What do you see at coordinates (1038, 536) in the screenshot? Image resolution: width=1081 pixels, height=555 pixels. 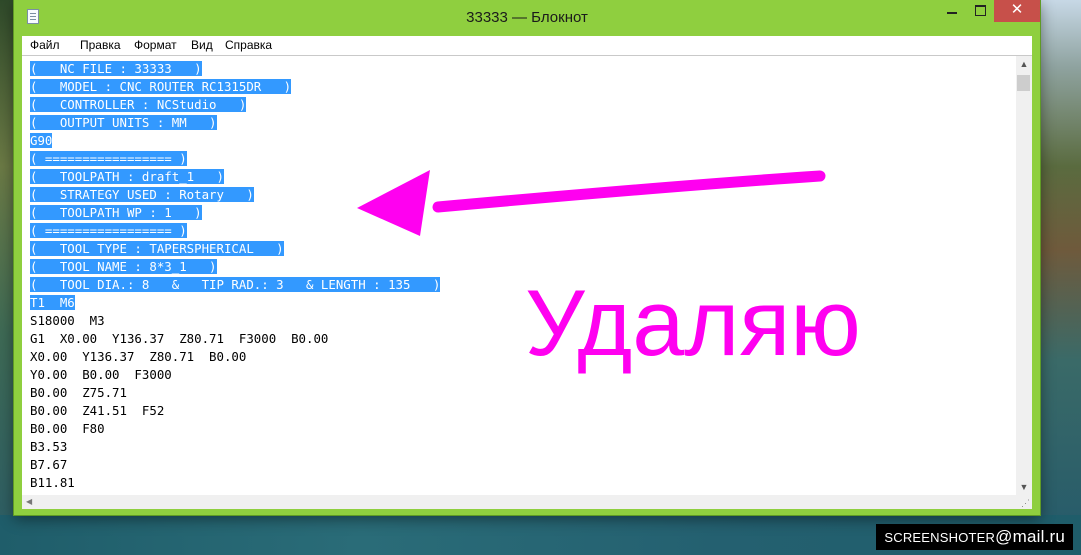 I see `watermark-domain: mail.ru` at bounding box center [1038, 536].